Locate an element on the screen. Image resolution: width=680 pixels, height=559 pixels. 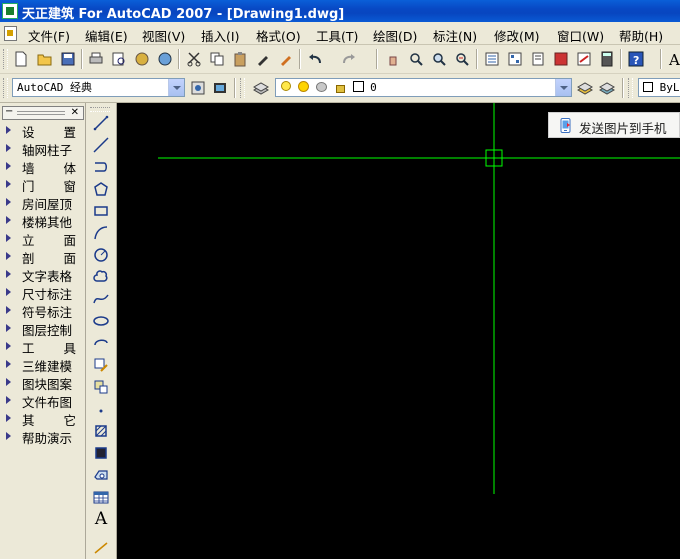
undo-icon is located at coordinates (315, 59).